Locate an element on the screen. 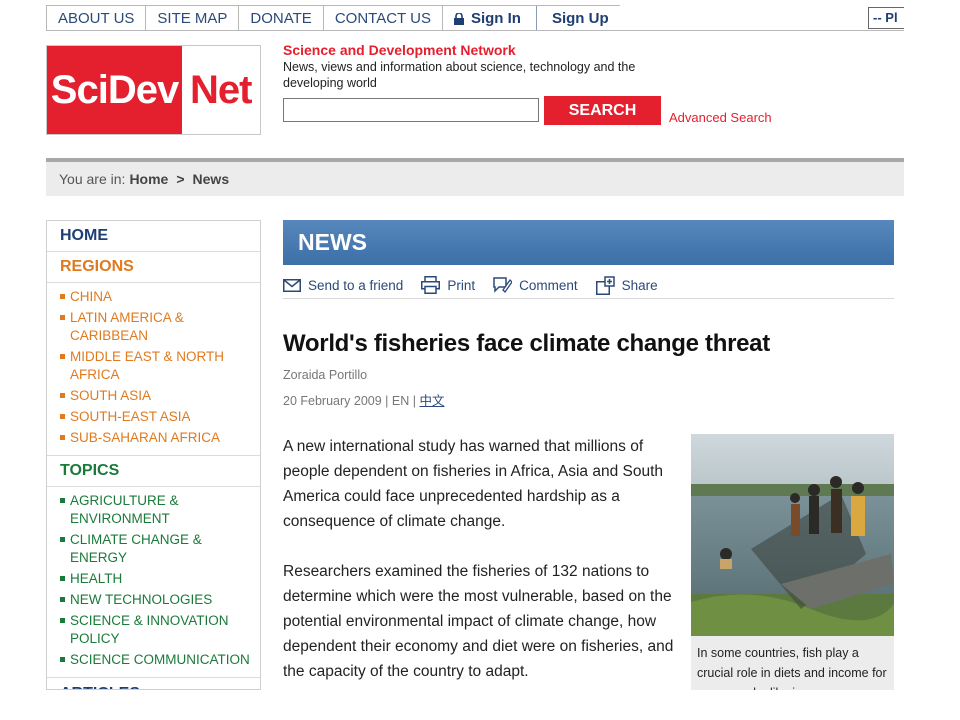 The width and height of the screenshot is (960, 720). sidebar-item-climate-change: CLIMATE CHANGE & ENERGY is located at coordinates (159, 549).